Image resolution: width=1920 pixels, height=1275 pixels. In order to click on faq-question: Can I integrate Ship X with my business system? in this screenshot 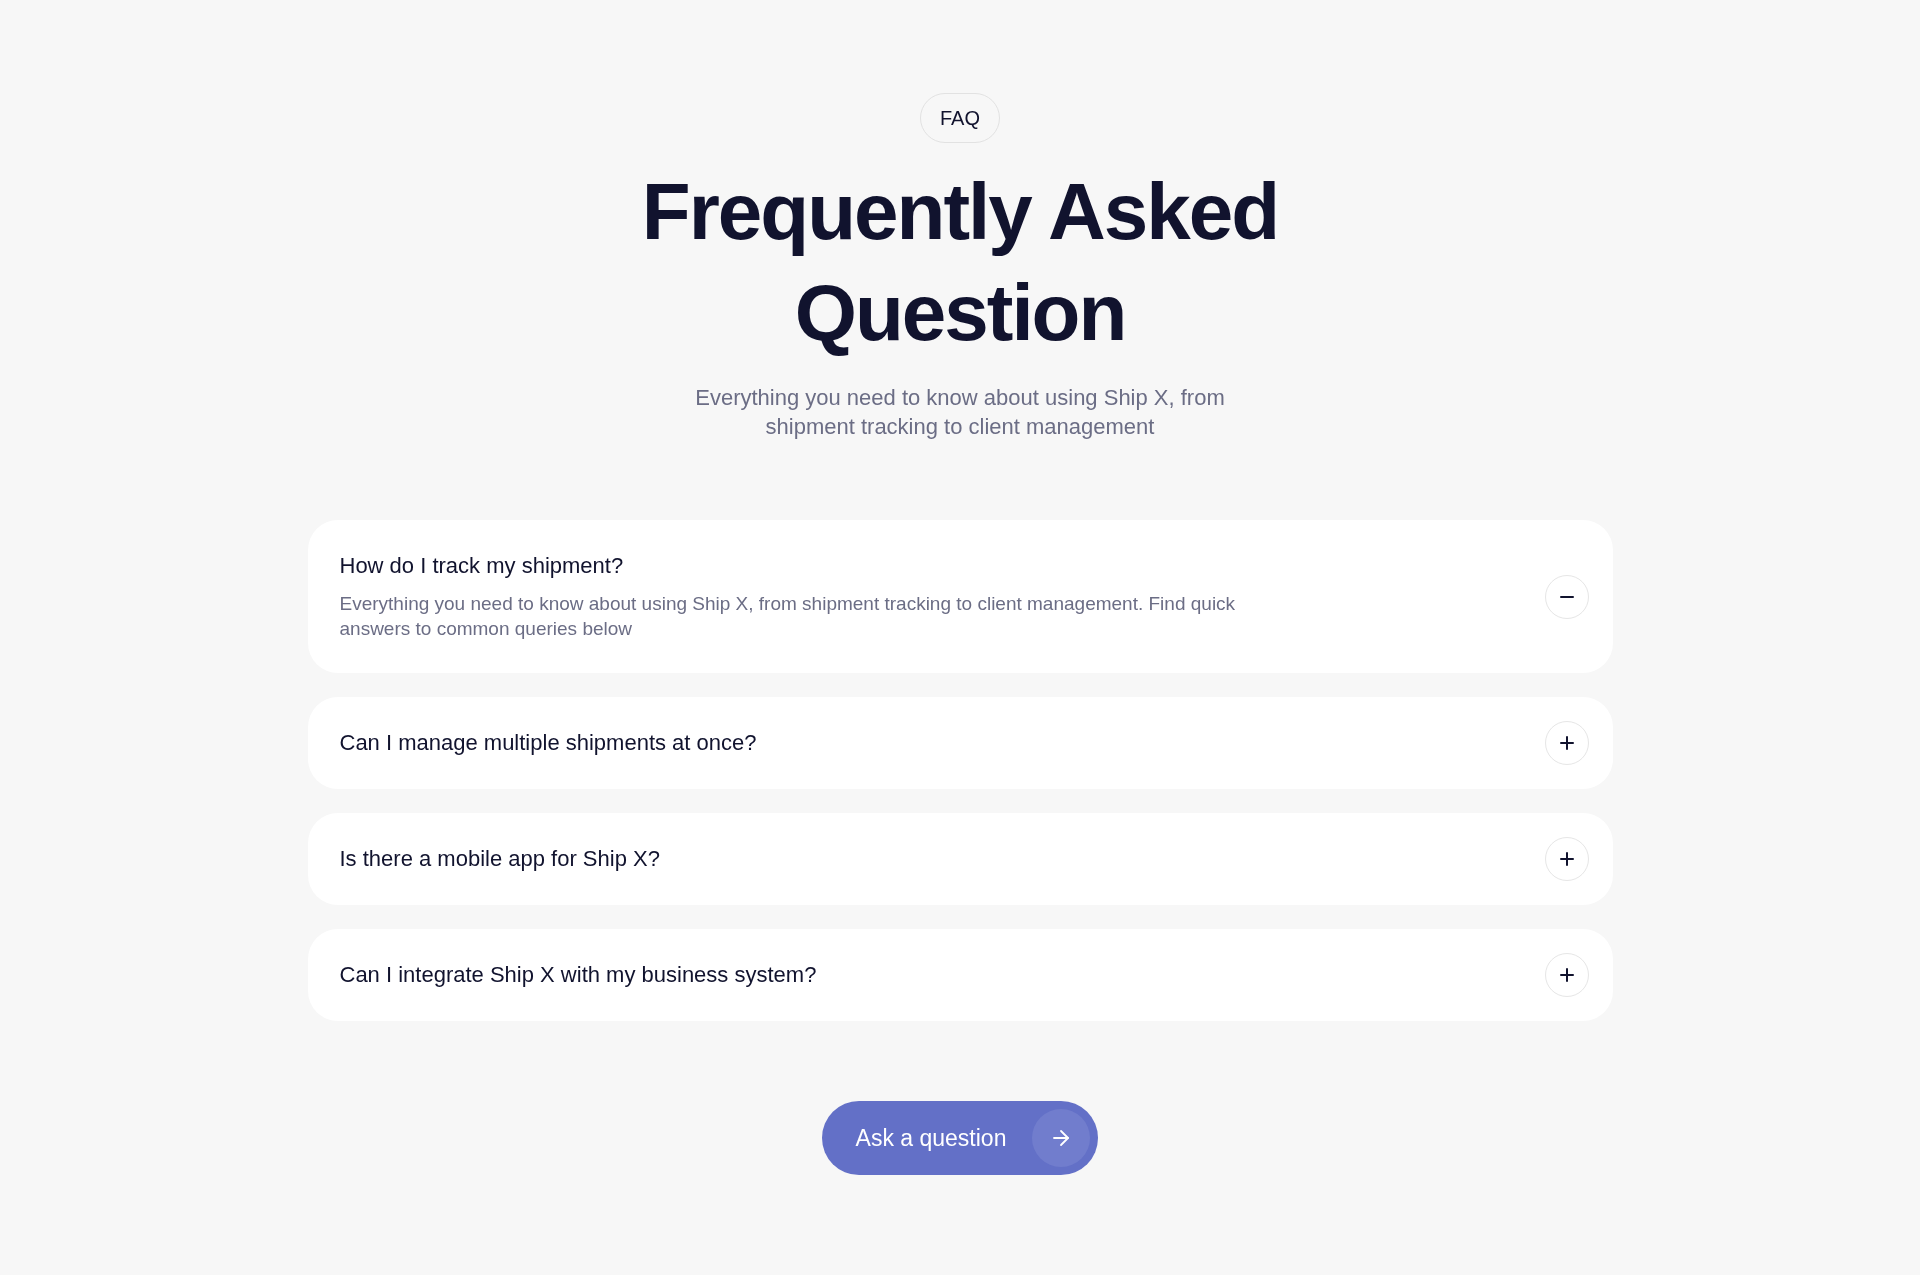, I will do `click(578, 975)`.